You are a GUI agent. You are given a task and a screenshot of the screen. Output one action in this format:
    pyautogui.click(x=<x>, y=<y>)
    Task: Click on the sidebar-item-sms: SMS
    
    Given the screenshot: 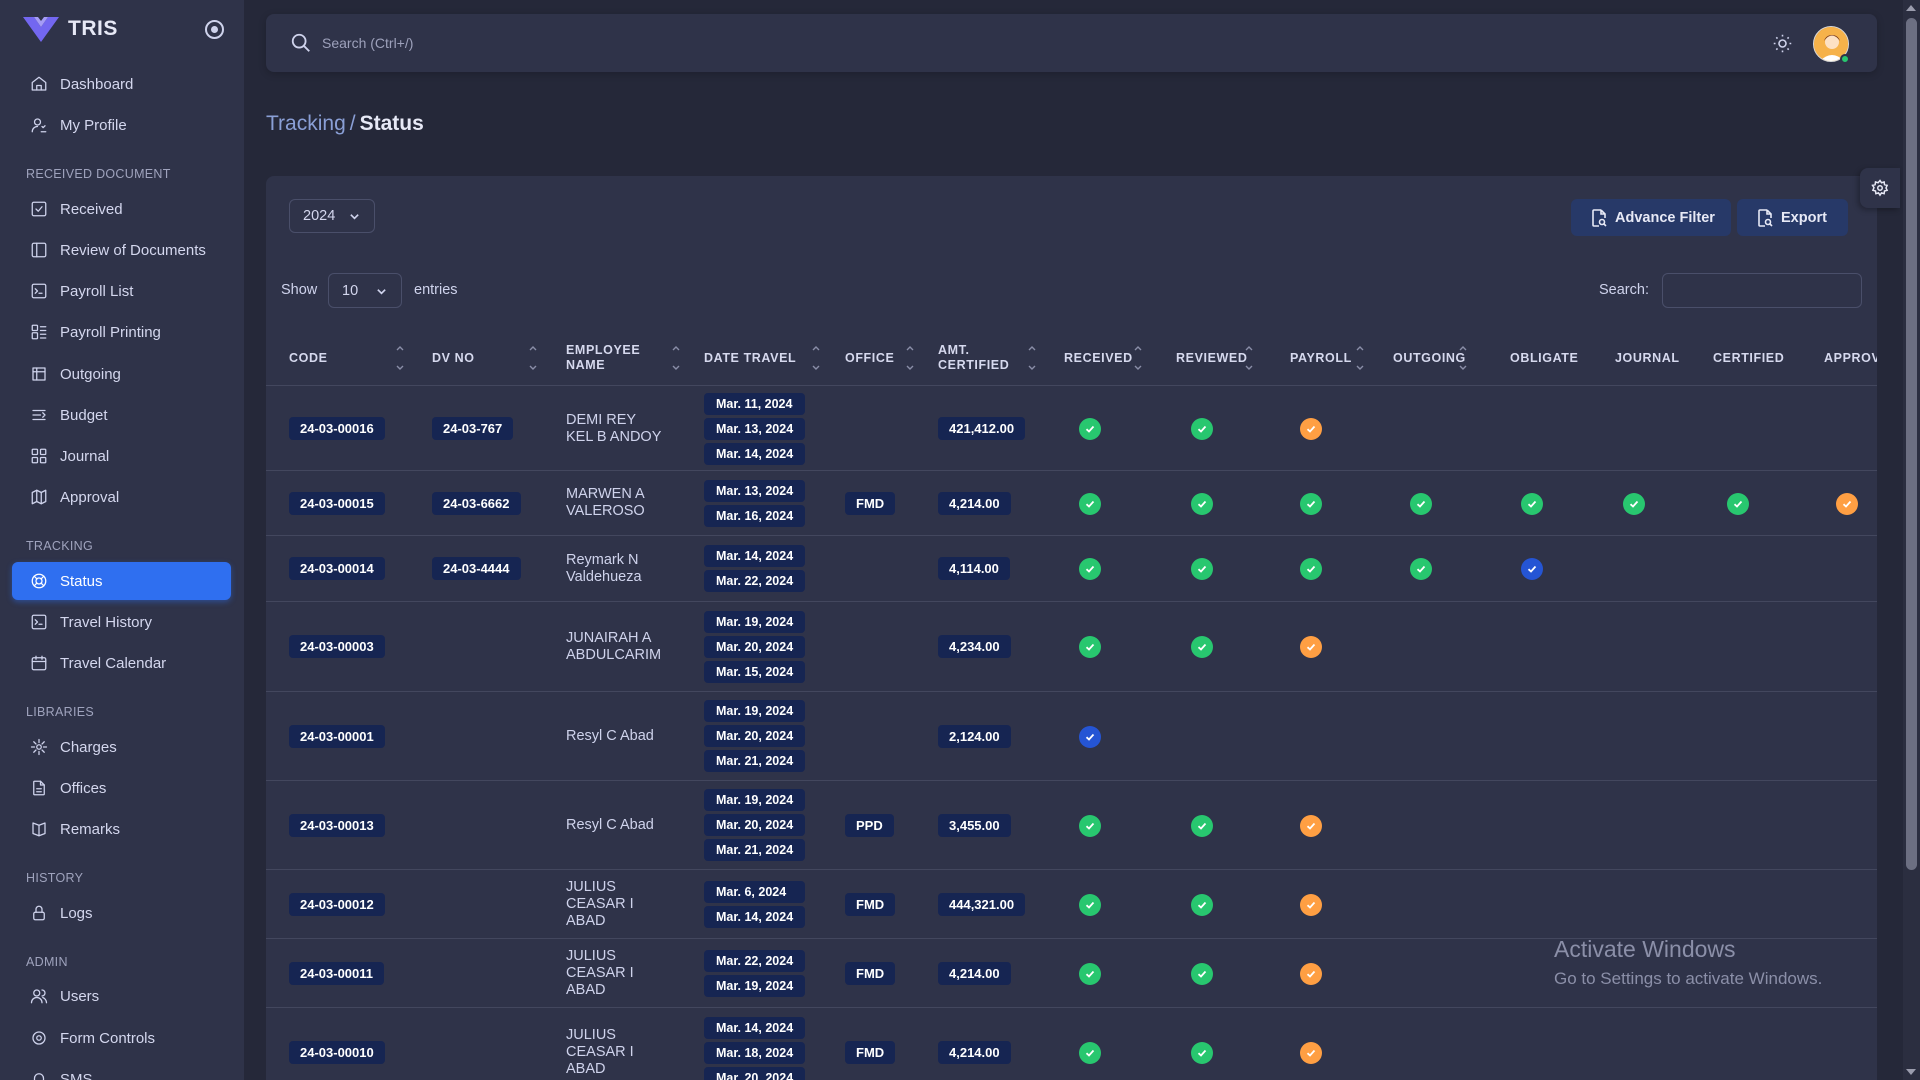 What is the action you would take?
    pyautogui.click(x=121, y=1070)
    